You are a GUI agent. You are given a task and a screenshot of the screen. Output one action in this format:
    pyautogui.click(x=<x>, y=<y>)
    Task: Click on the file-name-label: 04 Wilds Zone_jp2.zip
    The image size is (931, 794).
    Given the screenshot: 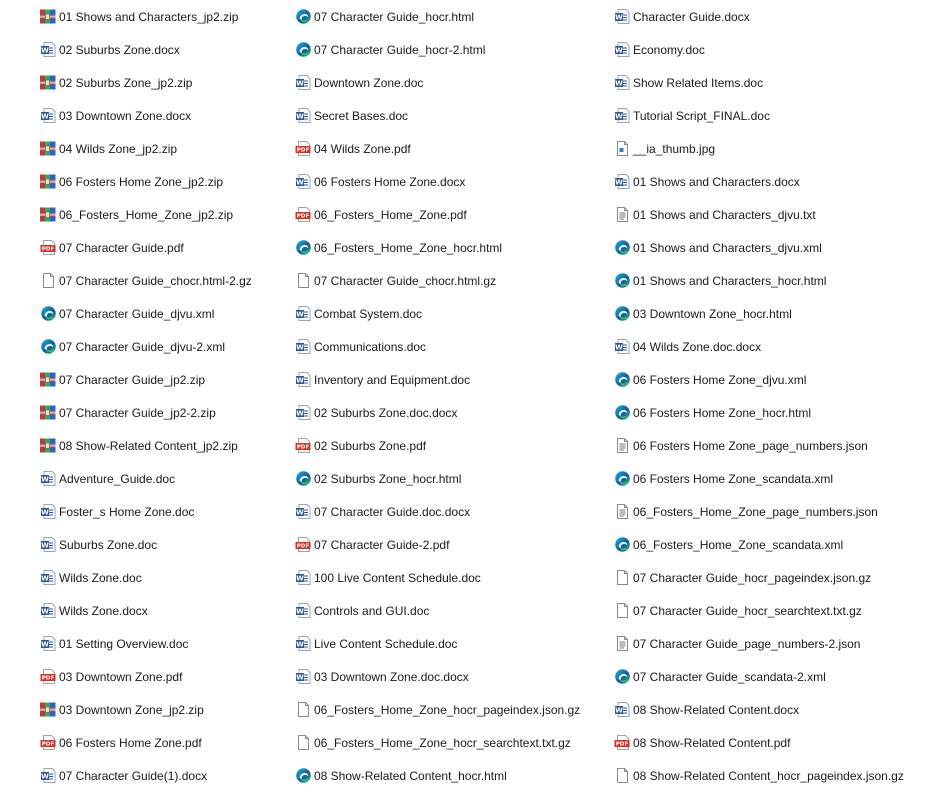 What is the action you would take?
    pyautogui.click(x=118, y=148)
    